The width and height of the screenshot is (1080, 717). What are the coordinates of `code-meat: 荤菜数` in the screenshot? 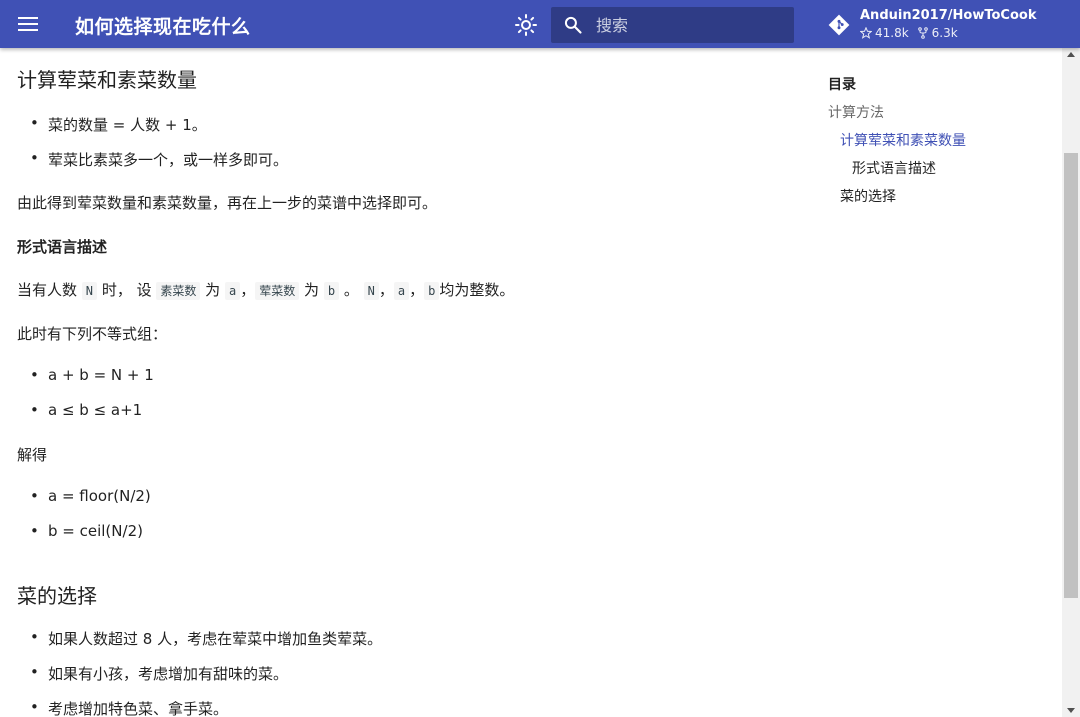 It's located at (277, 291).